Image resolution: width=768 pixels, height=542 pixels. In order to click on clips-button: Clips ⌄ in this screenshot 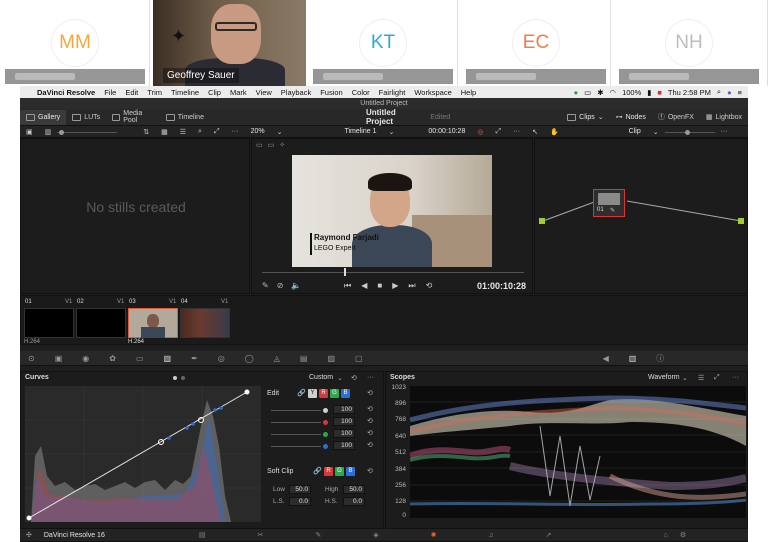, I will do `click(585, 117)`.